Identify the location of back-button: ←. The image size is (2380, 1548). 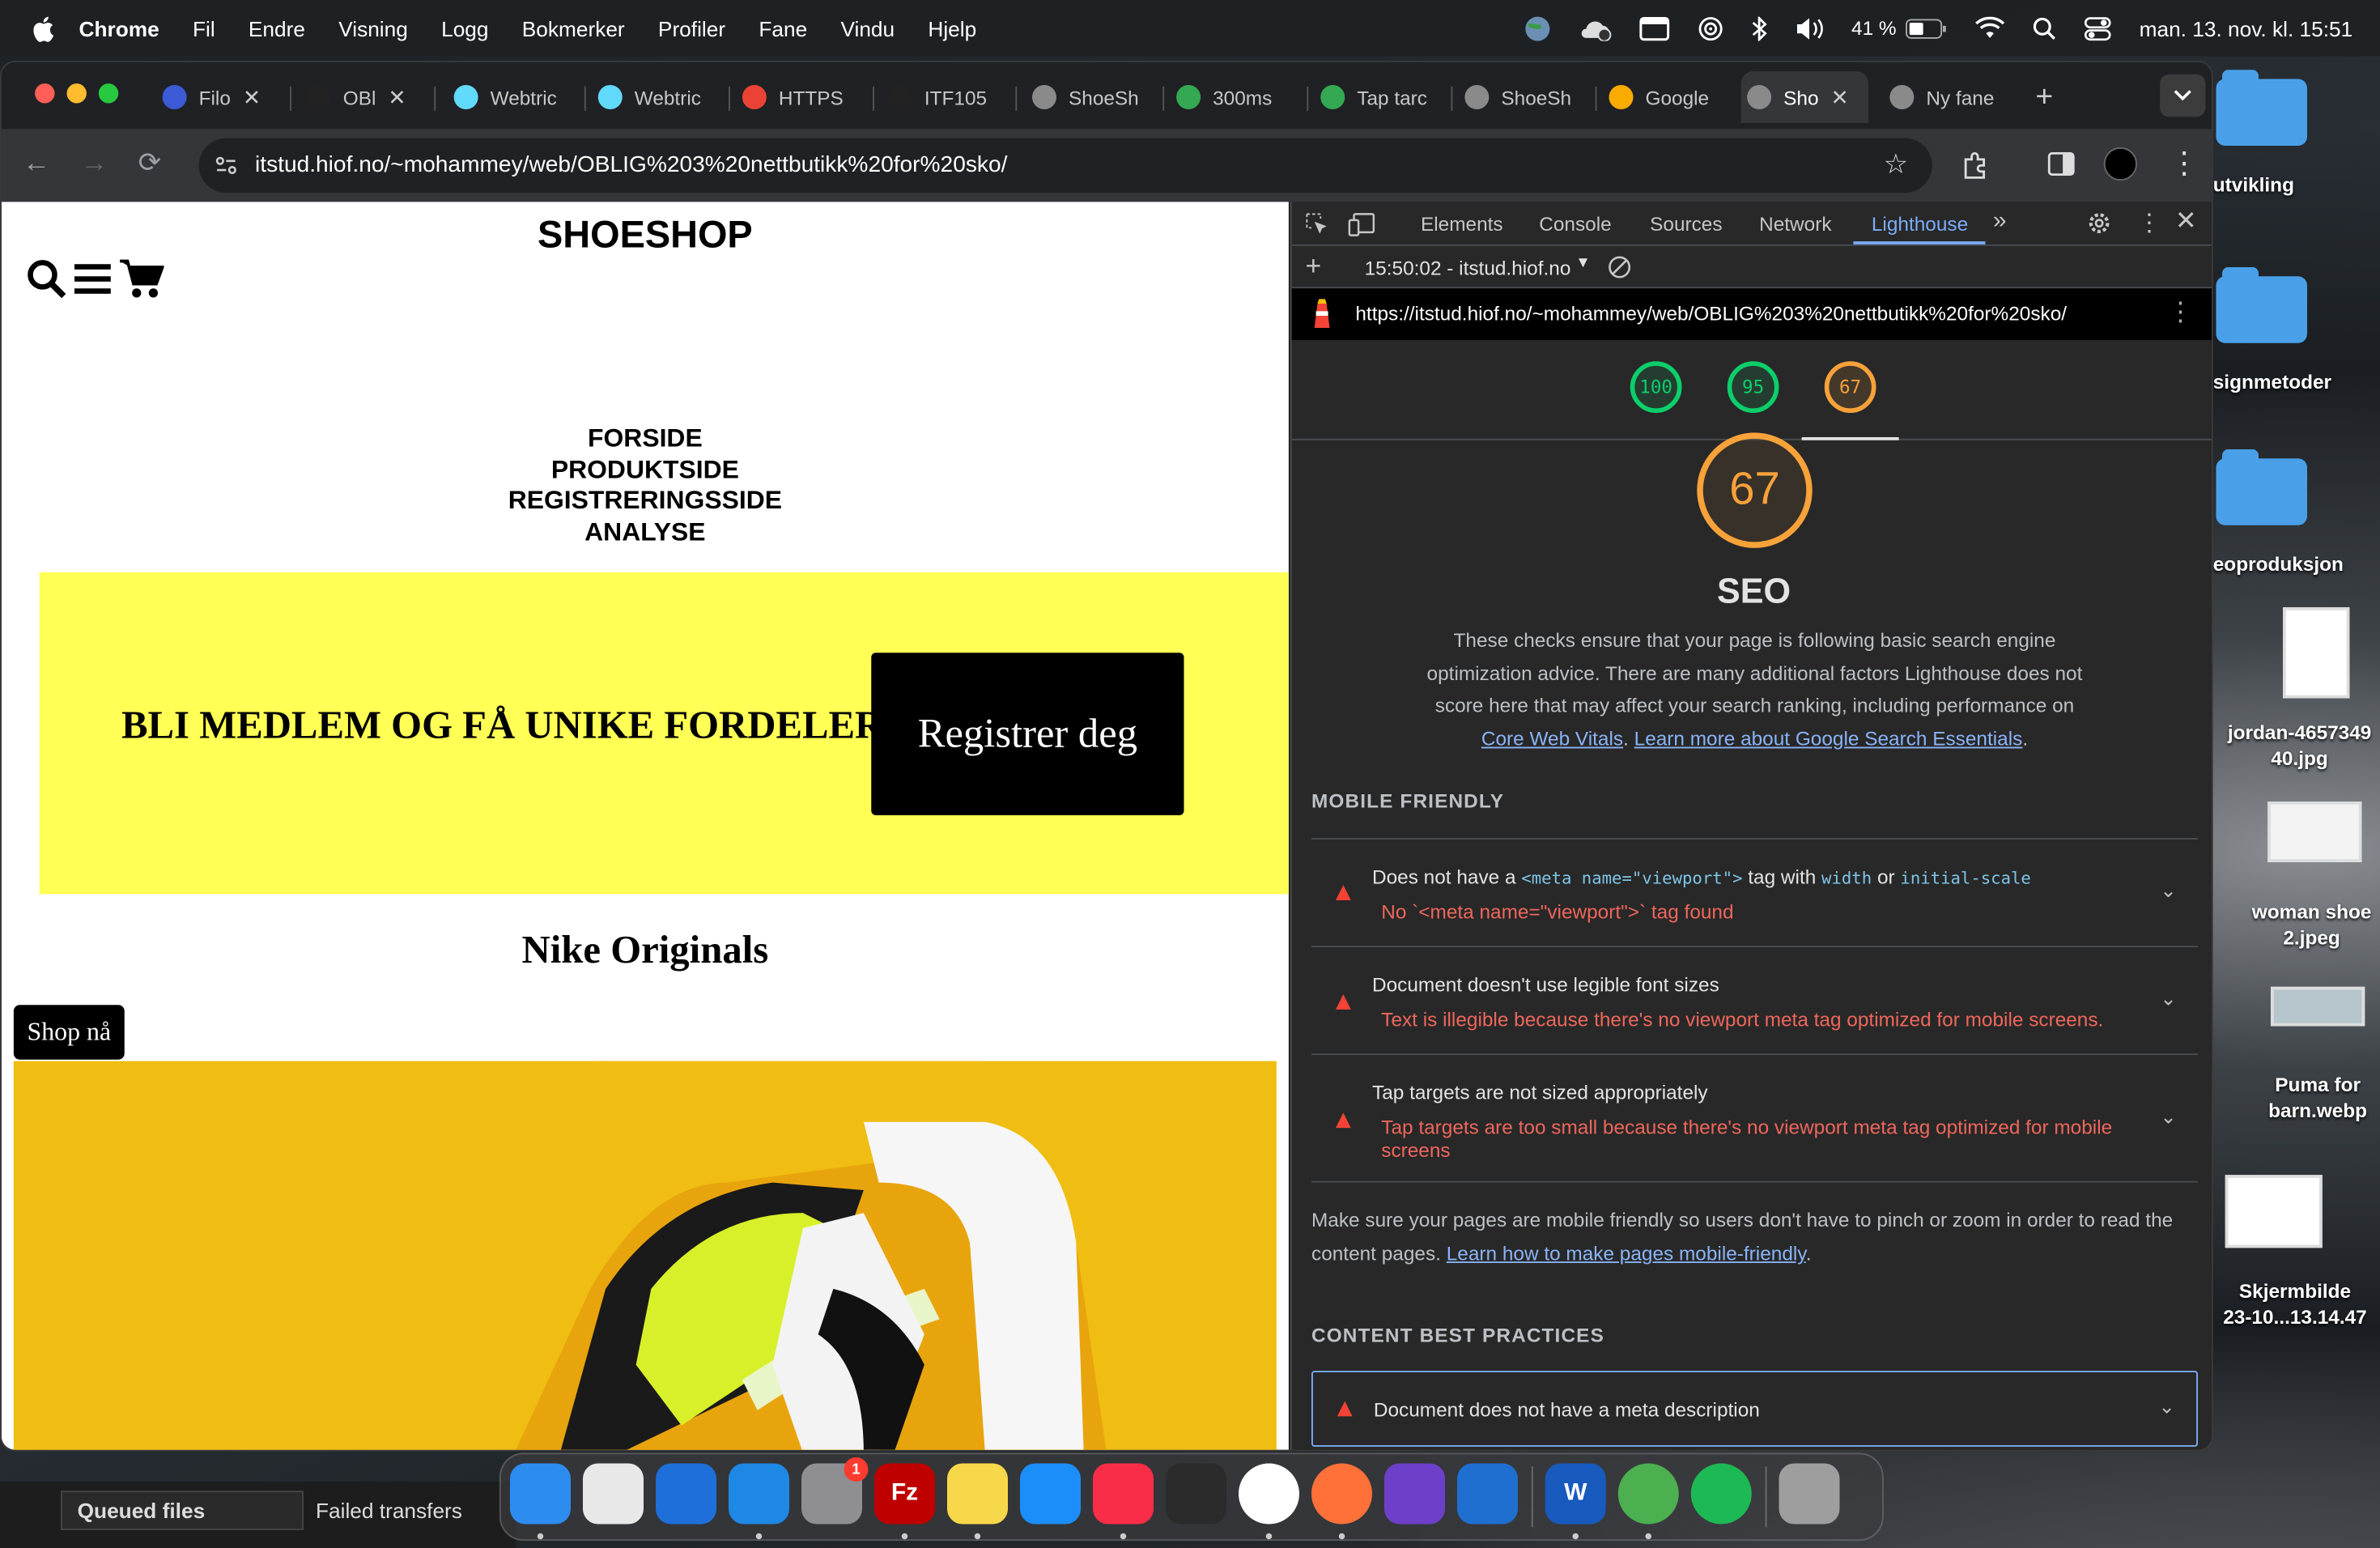
(37, 163).